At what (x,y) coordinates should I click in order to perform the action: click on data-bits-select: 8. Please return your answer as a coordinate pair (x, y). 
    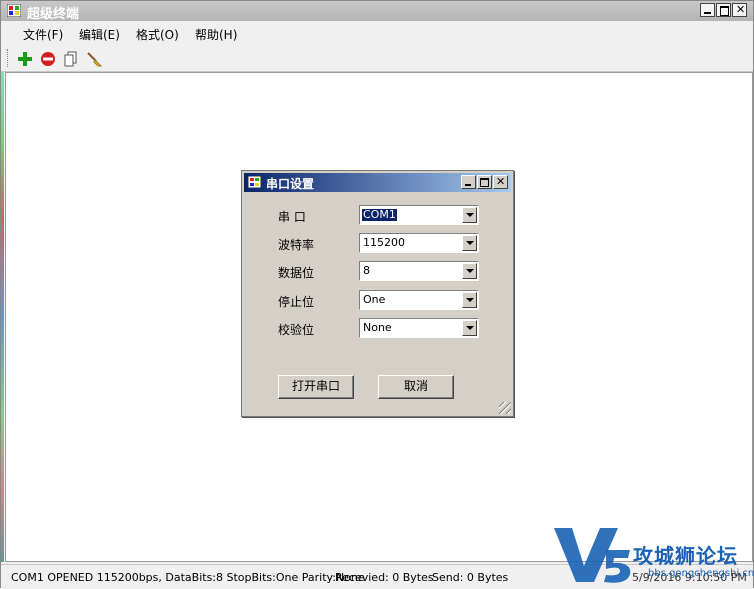
    Looking at the image, I should click on (419, 271).